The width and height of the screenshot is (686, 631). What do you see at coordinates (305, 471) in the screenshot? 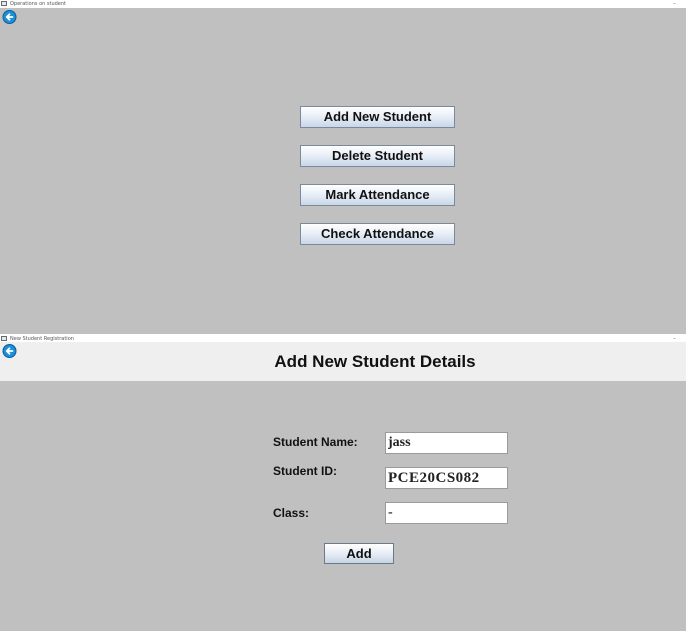
I see `student-id-label: Student ID:` at bounding box center [305, 471].